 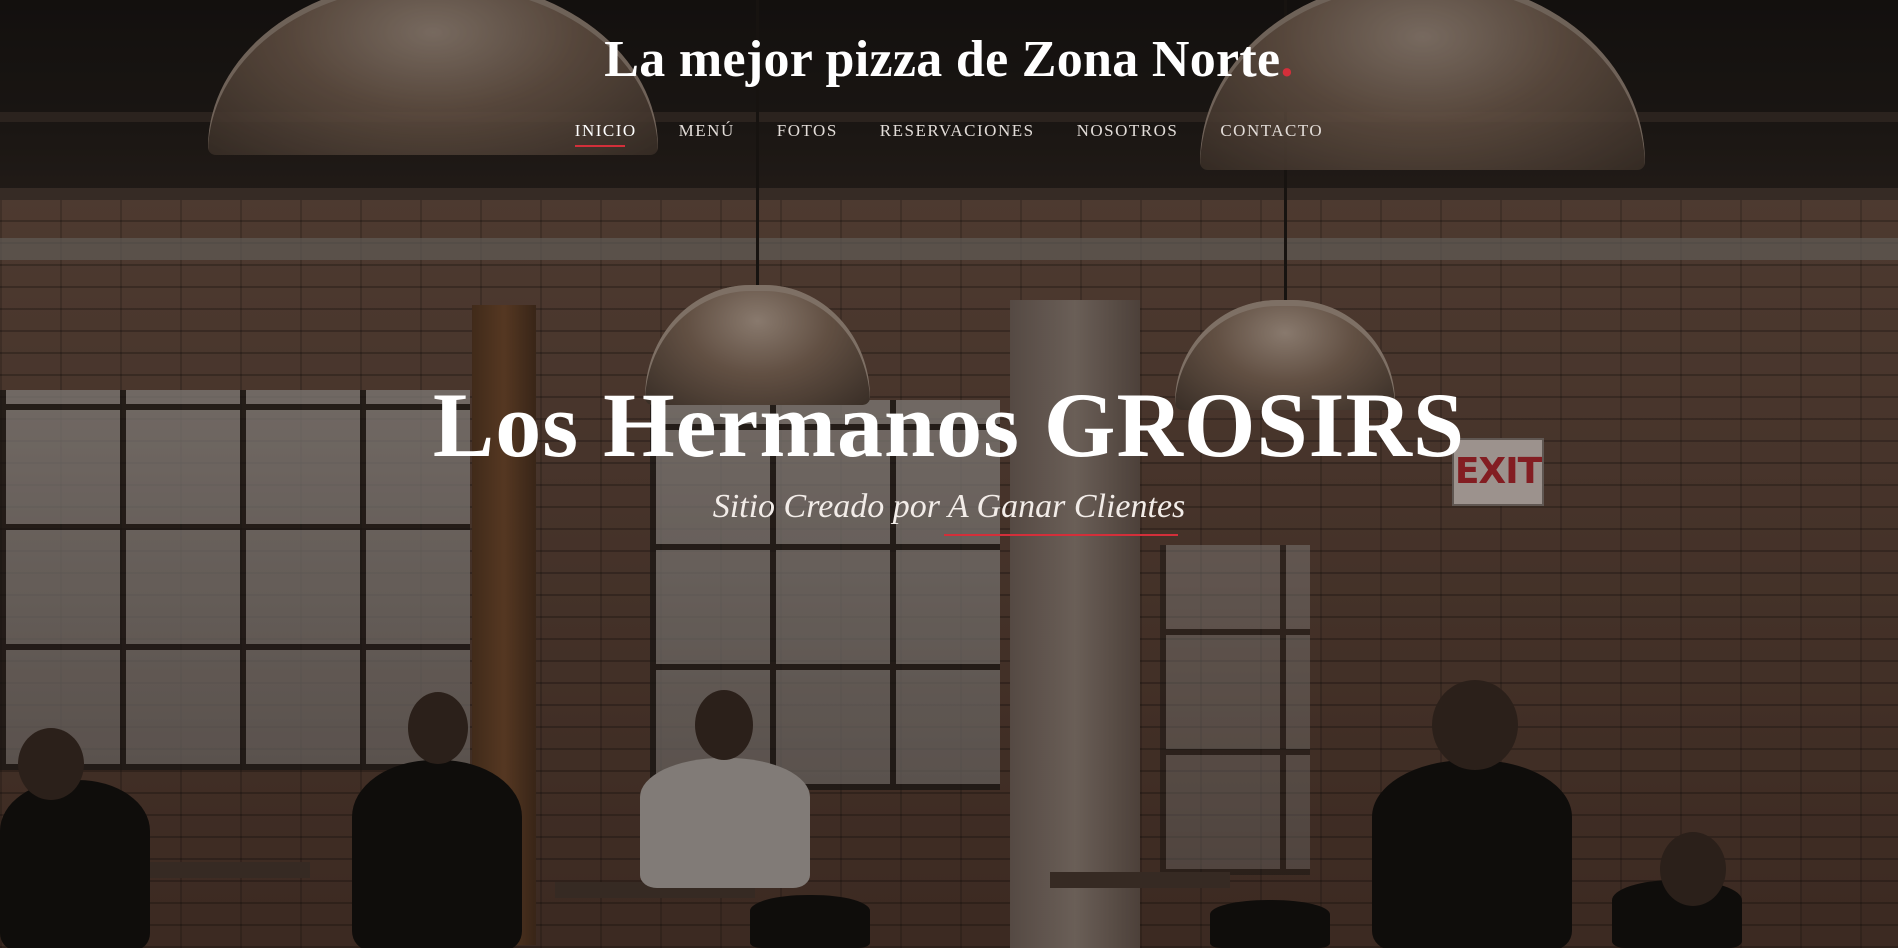 I want to click on nav-item-inicio: INICIO, so click(x=606, y=134).